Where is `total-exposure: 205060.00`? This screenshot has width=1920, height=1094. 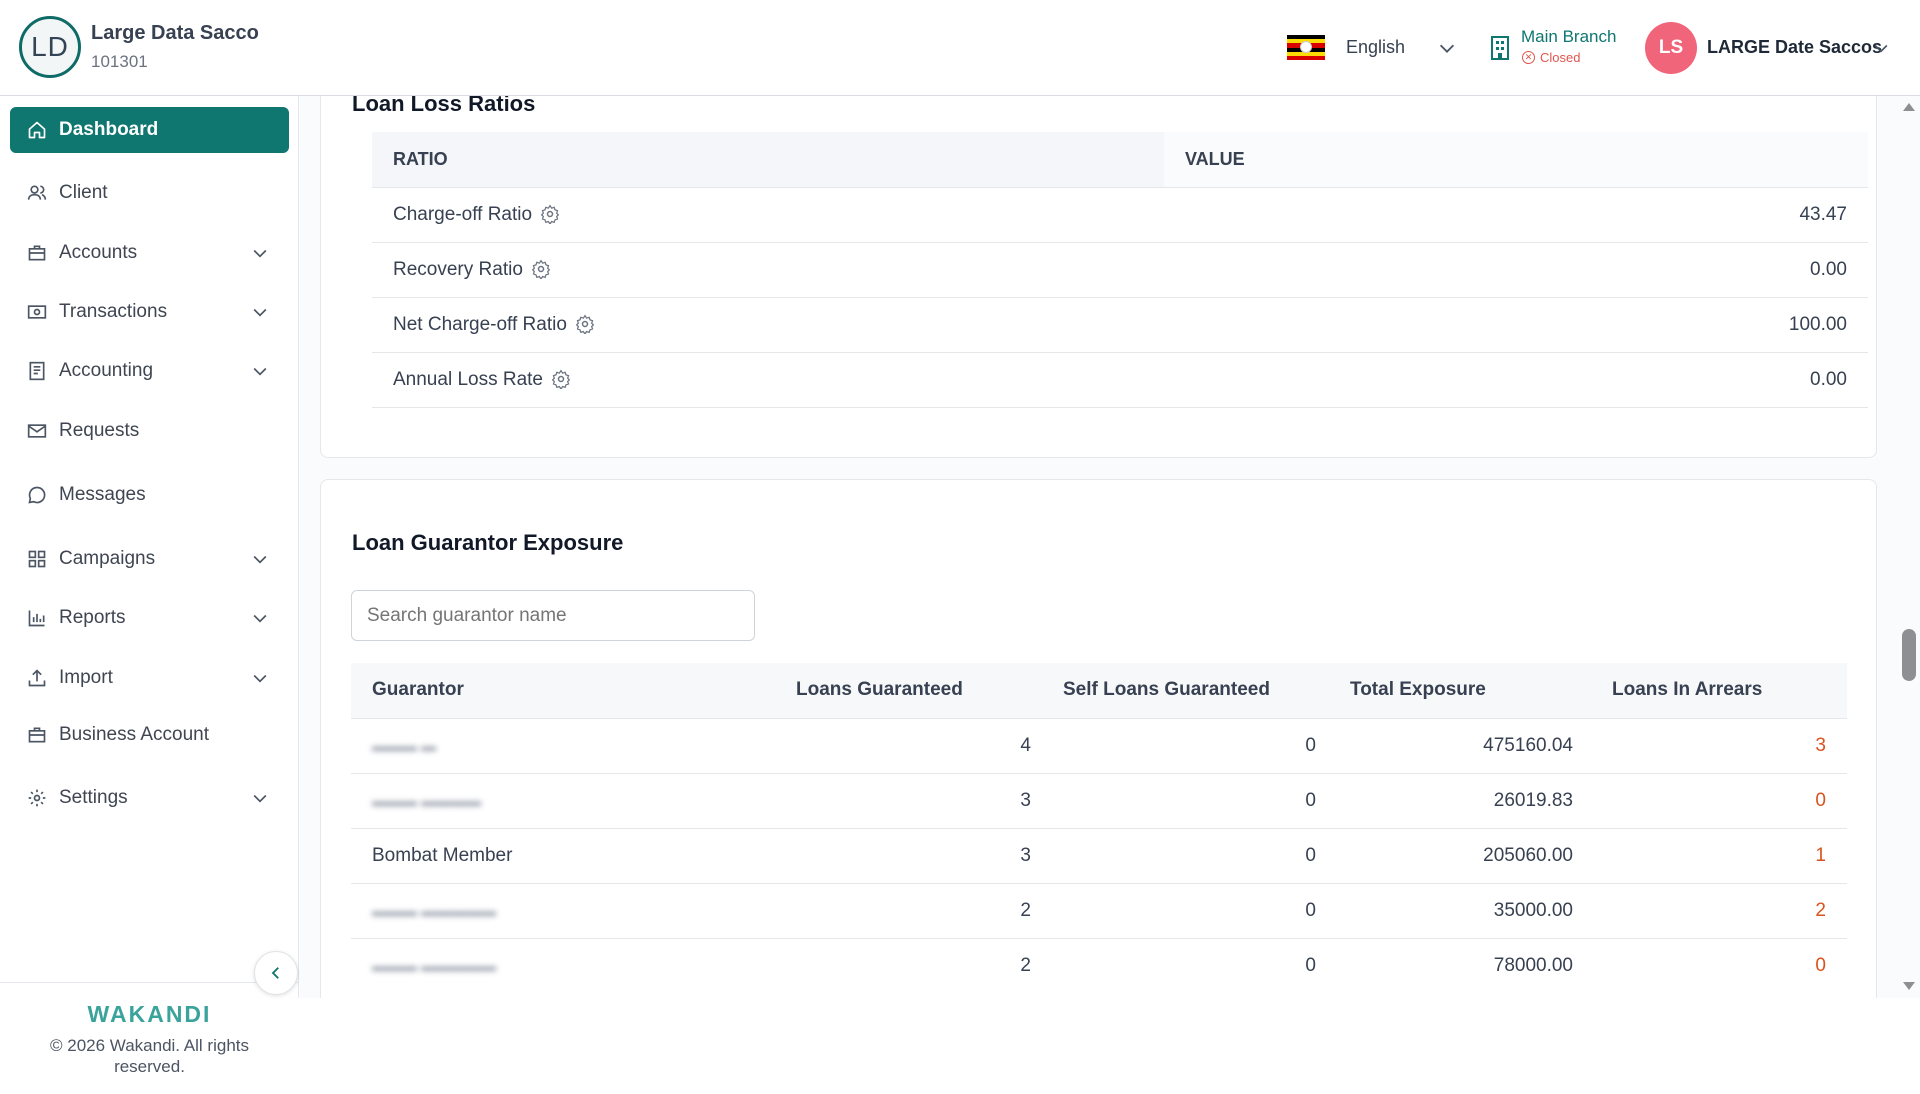
total-exposure: 205060.00 is located at coordinates (1459, 855).